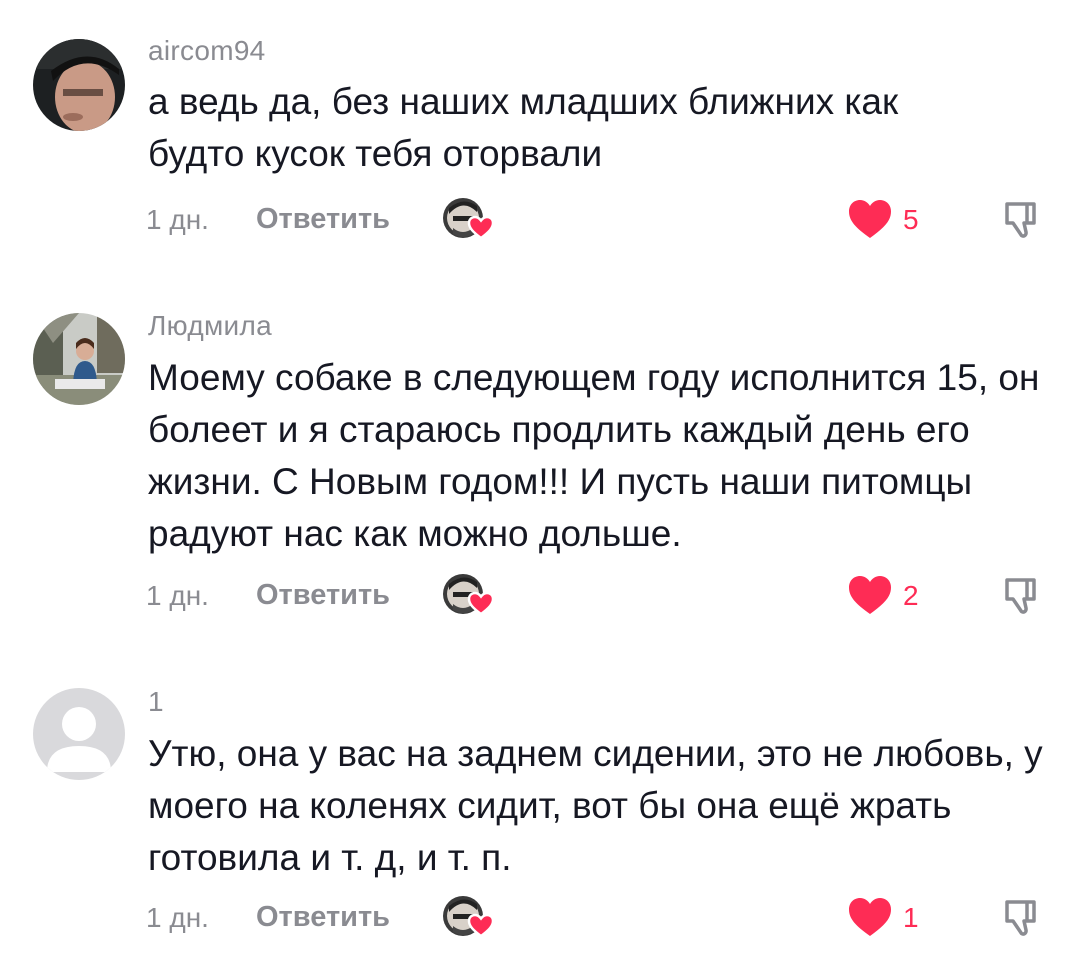 The width and height of the screenshot is (1080, 957). Describe the element at coordinates (207, 51) in the screenshot. I see `comment-username: aircom94` at that location.